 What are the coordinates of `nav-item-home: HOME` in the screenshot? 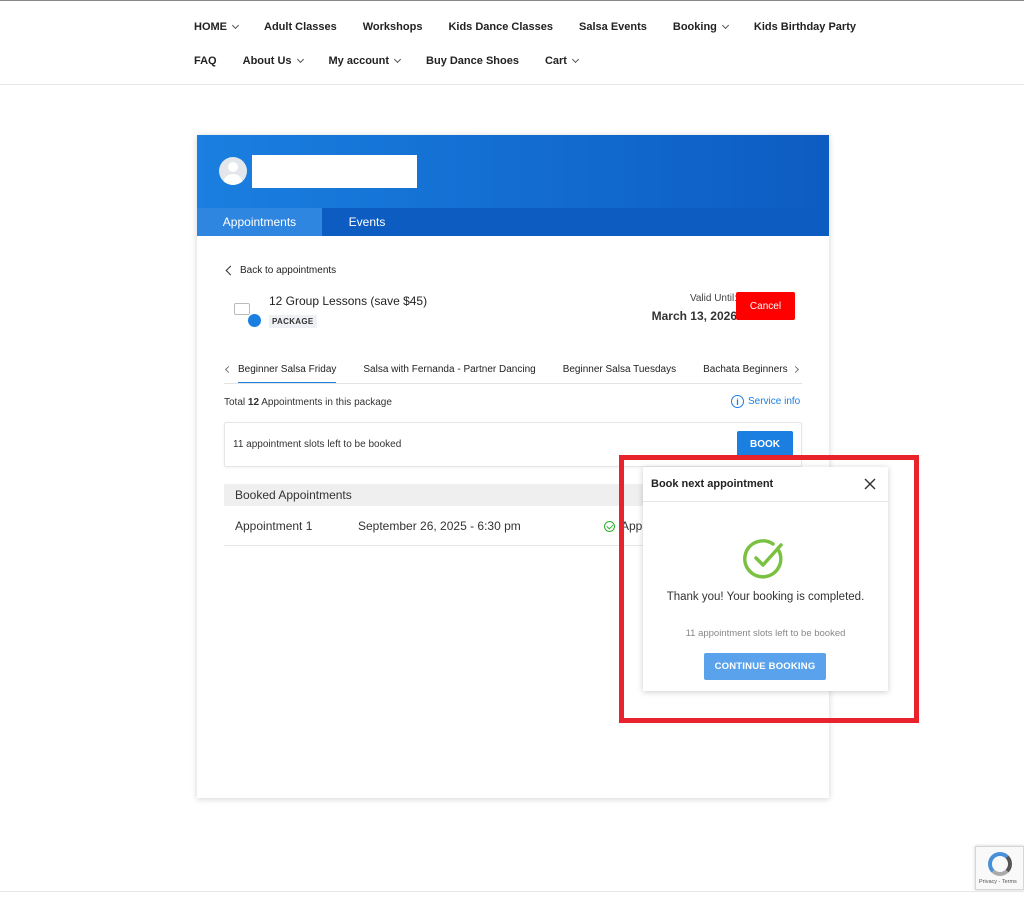 It's located at (217, 27).